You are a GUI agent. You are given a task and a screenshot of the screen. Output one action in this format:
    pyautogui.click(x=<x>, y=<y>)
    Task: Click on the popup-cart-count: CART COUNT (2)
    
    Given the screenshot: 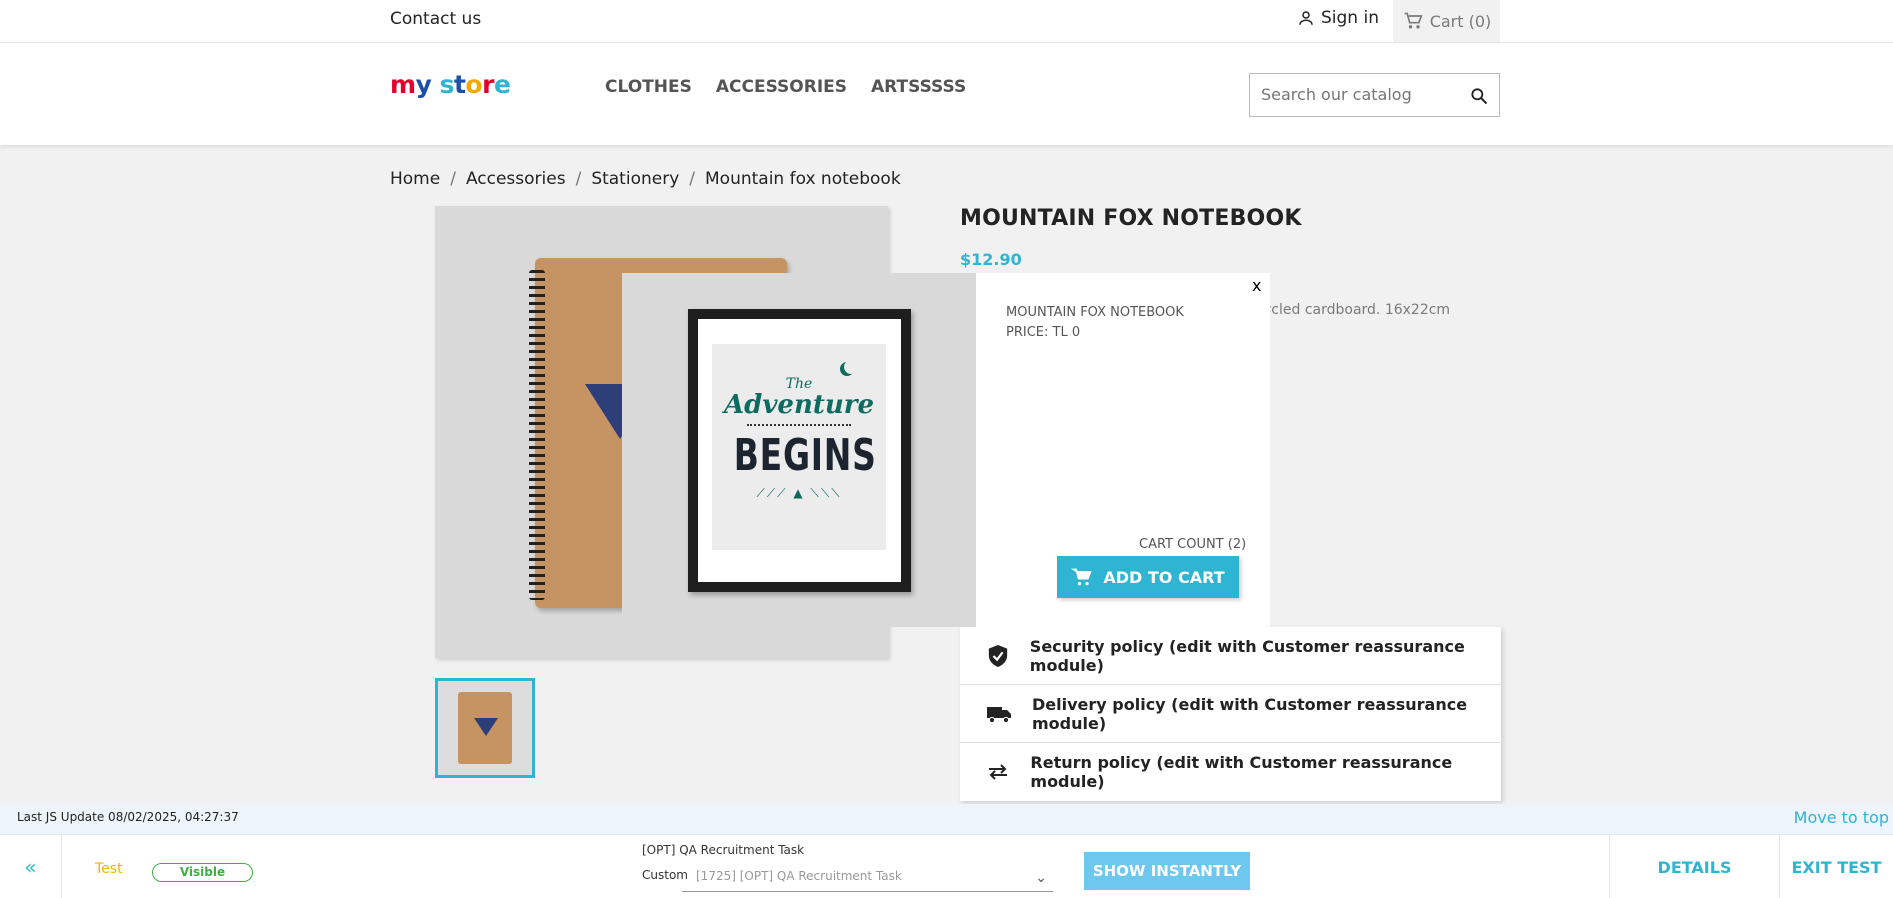 What is the action you would take?
    pyautogui.click(x=1193, y=544)
    